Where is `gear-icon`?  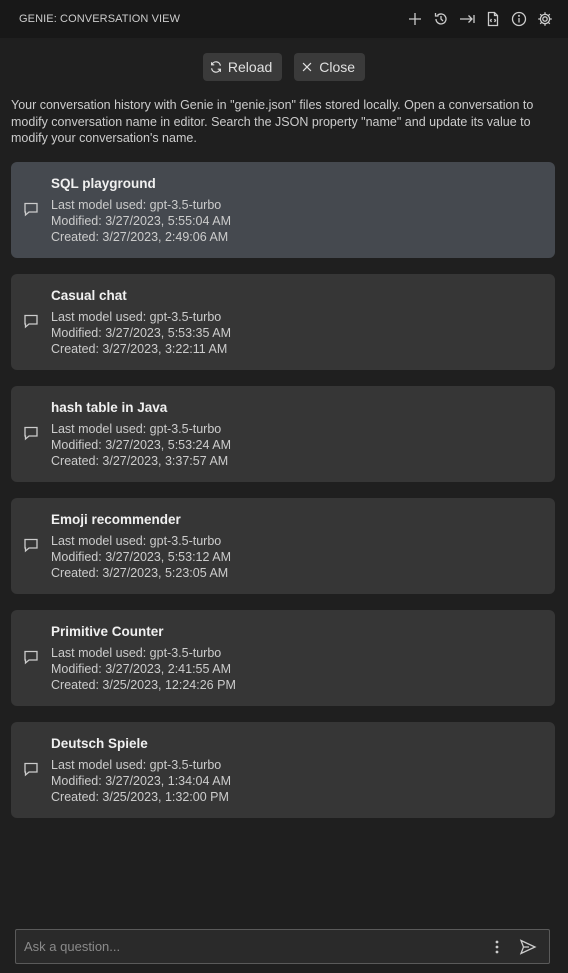 gear-icon is located at coordinates (545, 19).